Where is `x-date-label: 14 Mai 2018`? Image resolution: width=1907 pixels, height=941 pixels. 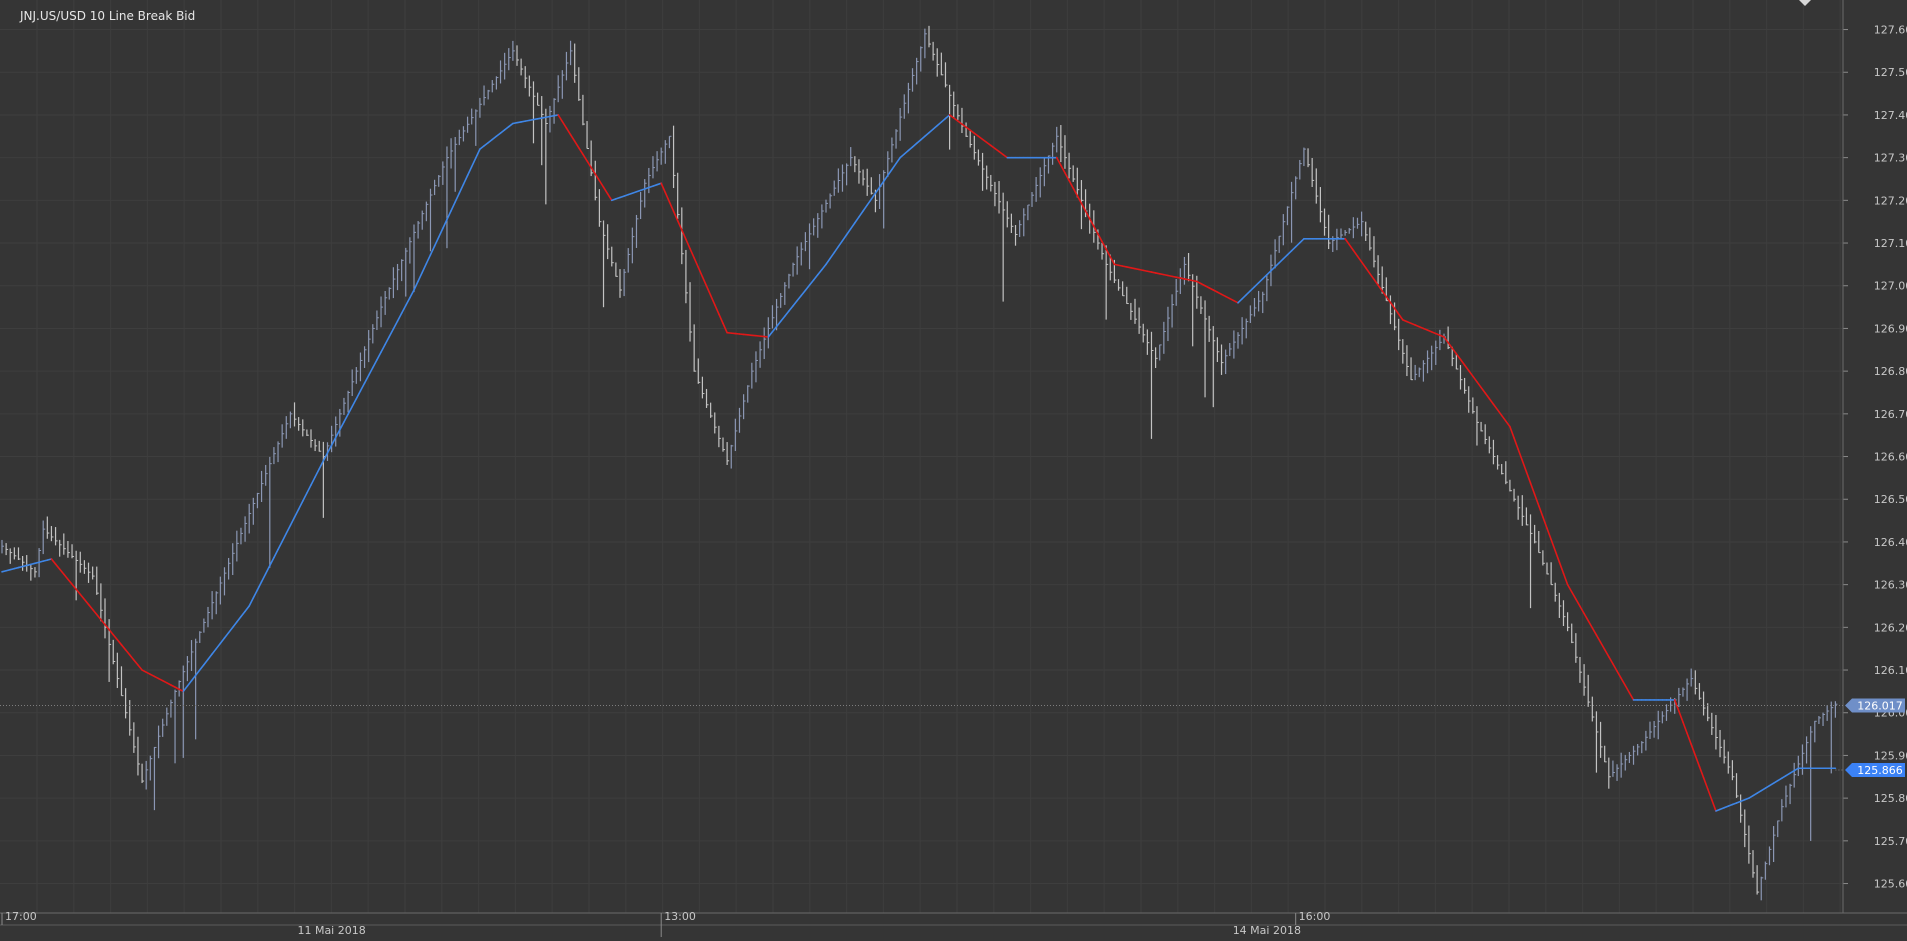 x-date-label: 14 Mai 2018 is located at coordinates (1267, 930).